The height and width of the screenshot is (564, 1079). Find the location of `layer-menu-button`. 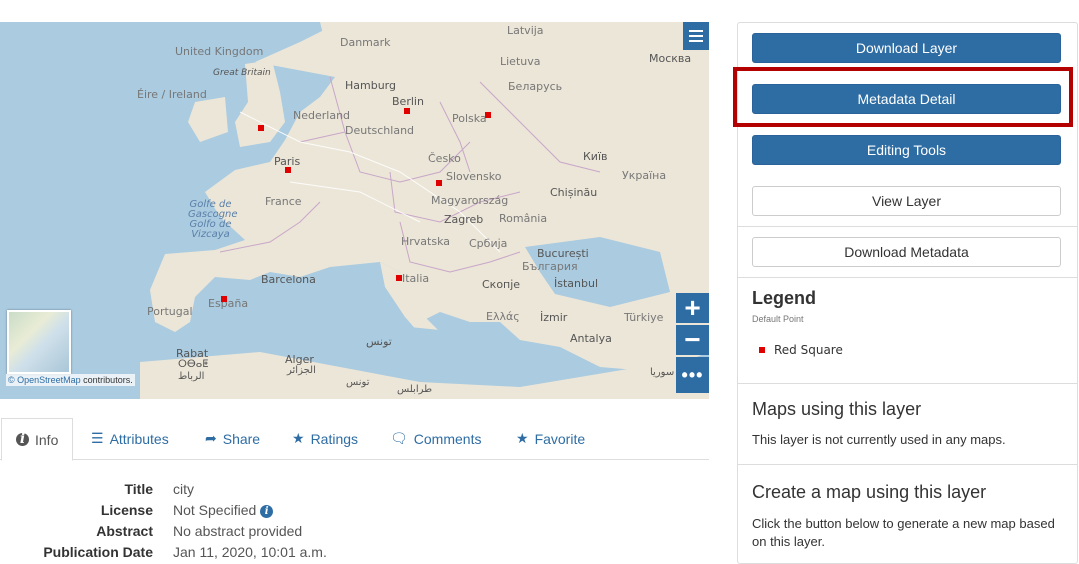

layer-menu-button is located at coordinates (696, 36).